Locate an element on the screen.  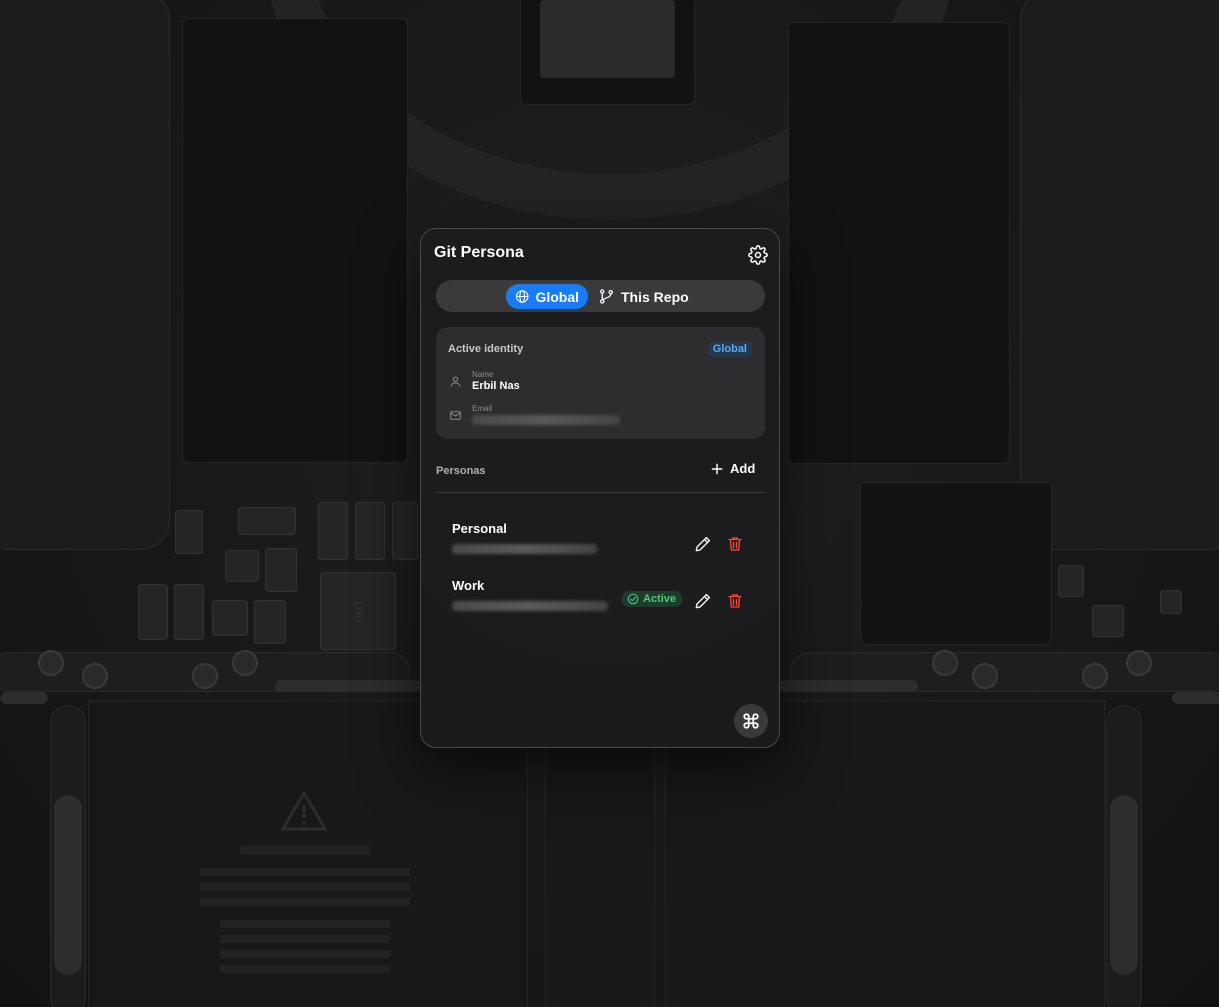
plus-icon is located at coordinates (717, 468).